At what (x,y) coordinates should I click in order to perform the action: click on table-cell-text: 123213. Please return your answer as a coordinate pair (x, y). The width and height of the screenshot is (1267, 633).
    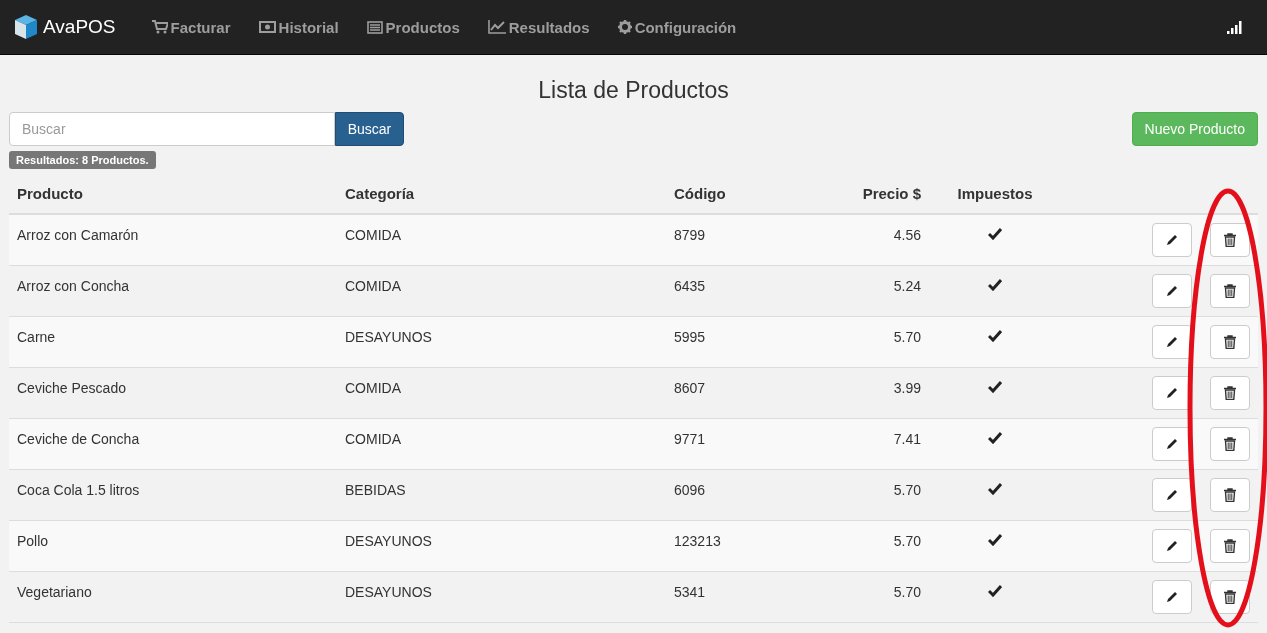
    Looking at the image, I should click on (697, 540).